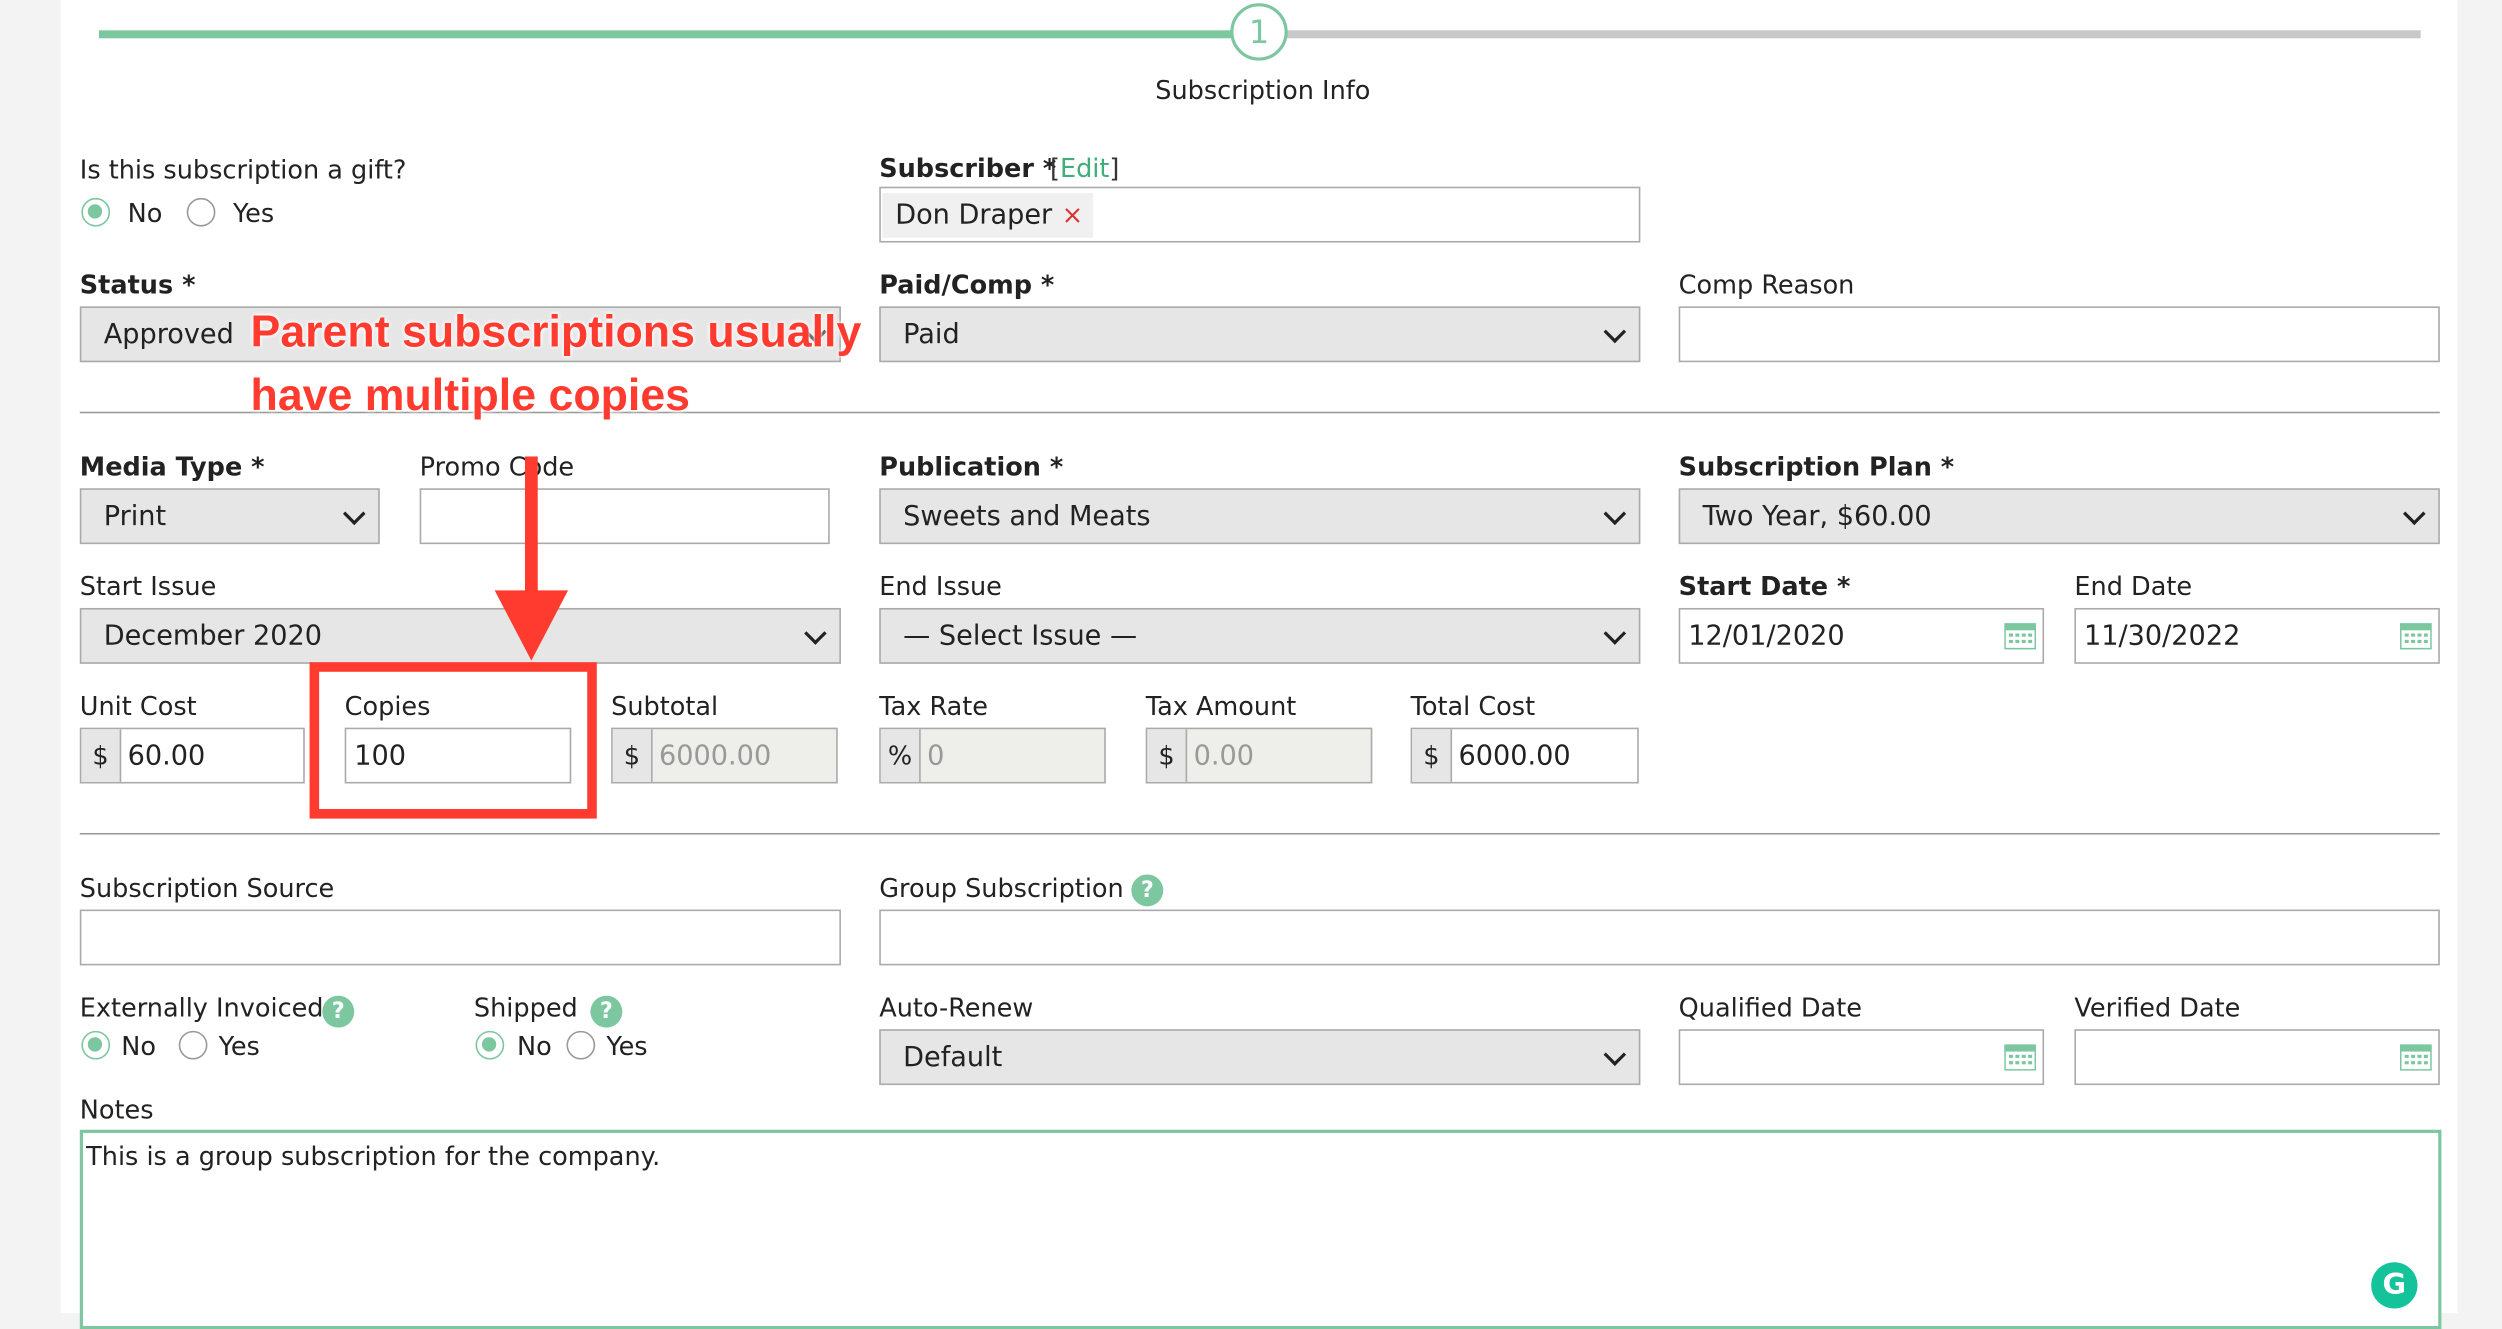  I want to click on subscription-source-input, so click(460, 937).